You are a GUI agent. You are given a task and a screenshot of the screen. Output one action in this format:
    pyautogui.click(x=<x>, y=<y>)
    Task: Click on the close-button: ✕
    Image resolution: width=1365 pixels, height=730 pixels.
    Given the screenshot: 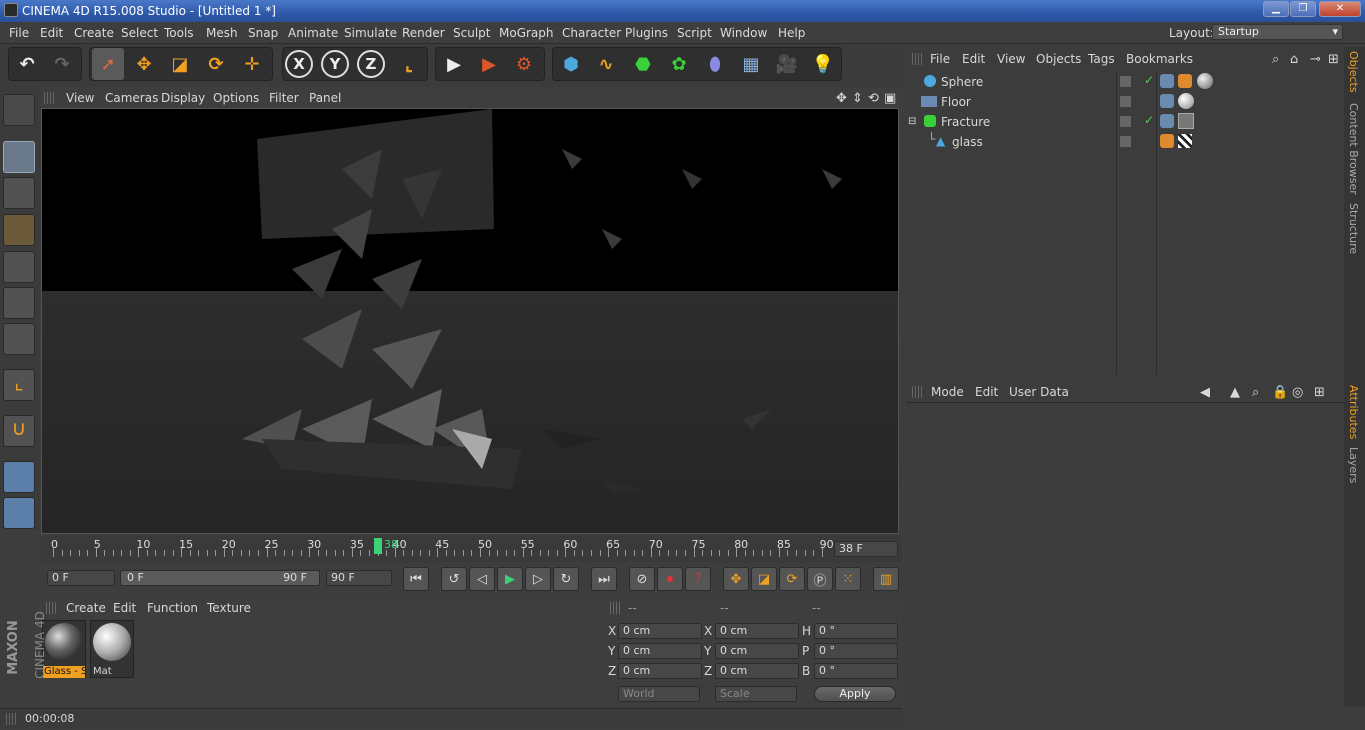 What is the action you would take?
    pyautogui.click(x=1340, y=9)
    